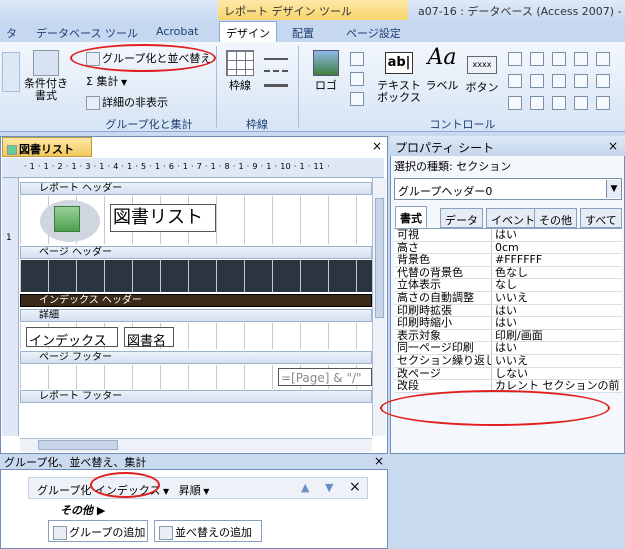 Image resolution: width=625 pixels, height=549 pixels. Describe the element at coordinates (581, 81) in the screenshot. I see `subreport-icon` at that location.